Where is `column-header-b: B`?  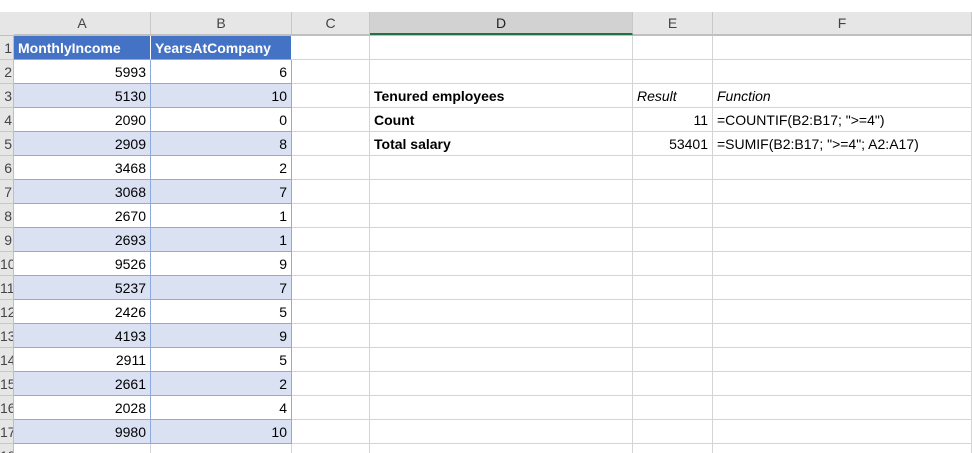 column-header-b: B is located at coordinates (221, 23).